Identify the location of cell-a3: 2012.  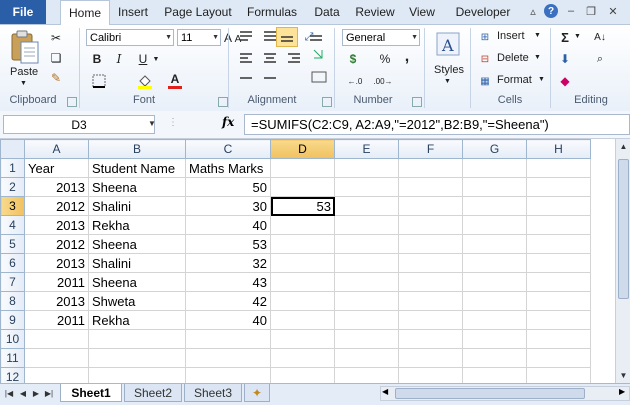
(56, 206).